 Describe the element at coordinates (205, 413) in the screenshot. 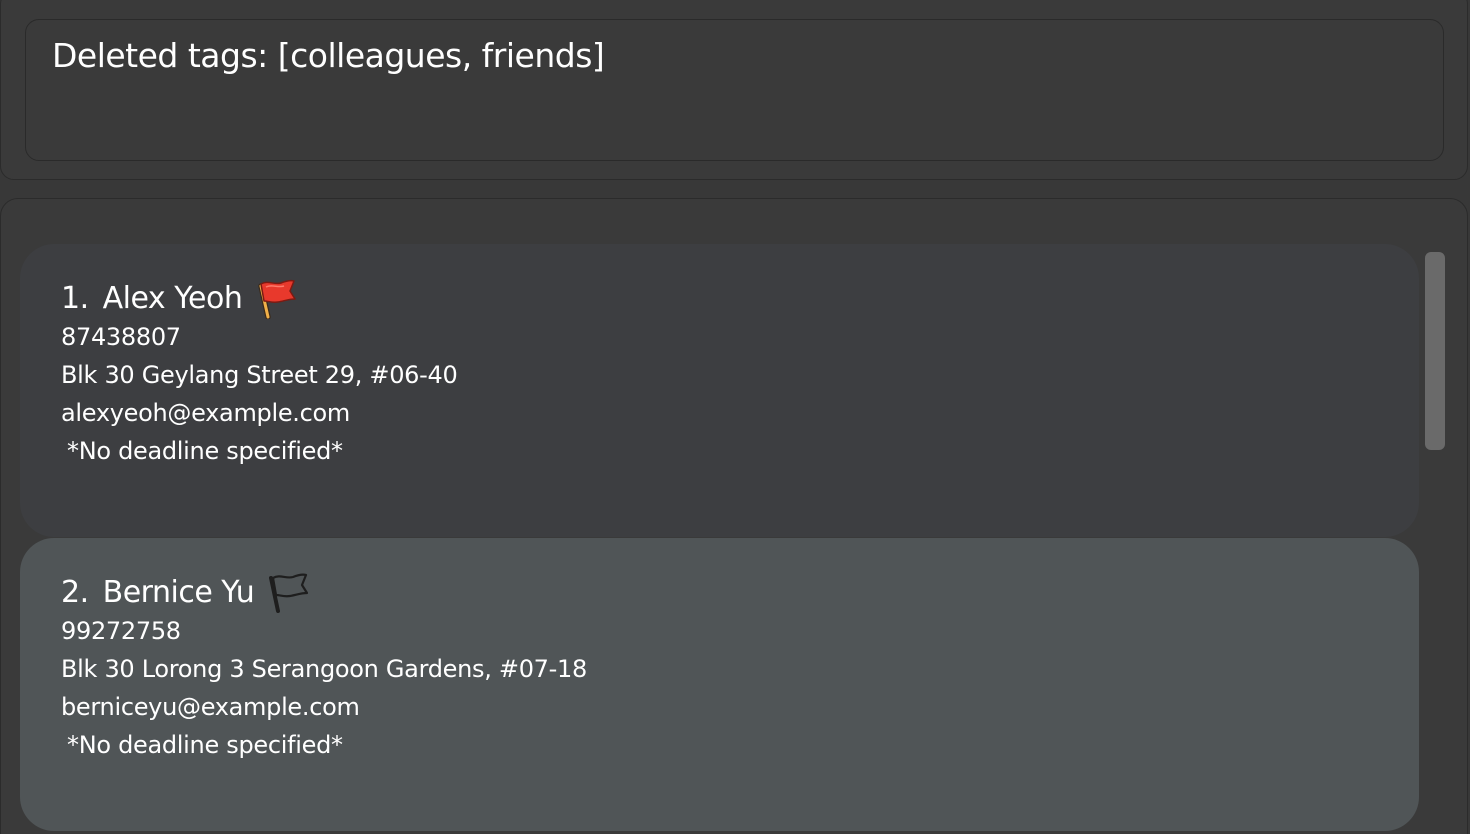

I see `person-email: alexyeoh@example.com` at that location.